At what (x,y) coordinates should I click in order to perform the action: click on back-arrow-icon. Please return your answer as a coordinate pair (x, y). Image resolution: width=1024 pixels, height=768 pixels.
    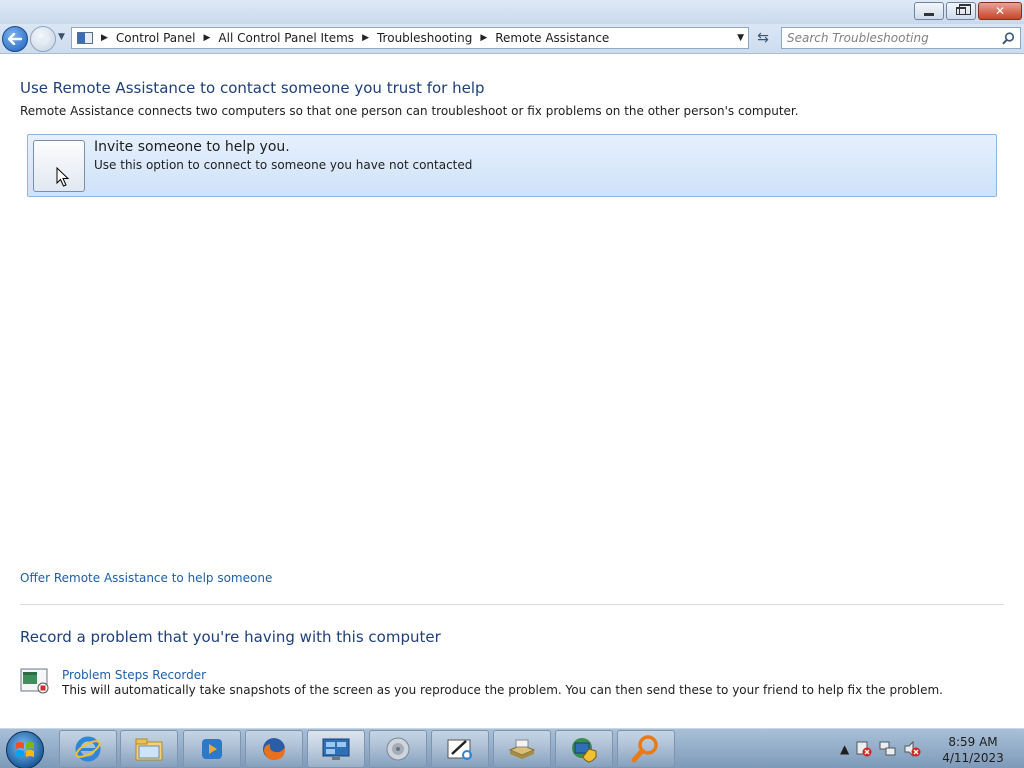
    Looking at the image, I should click on (15, 39).